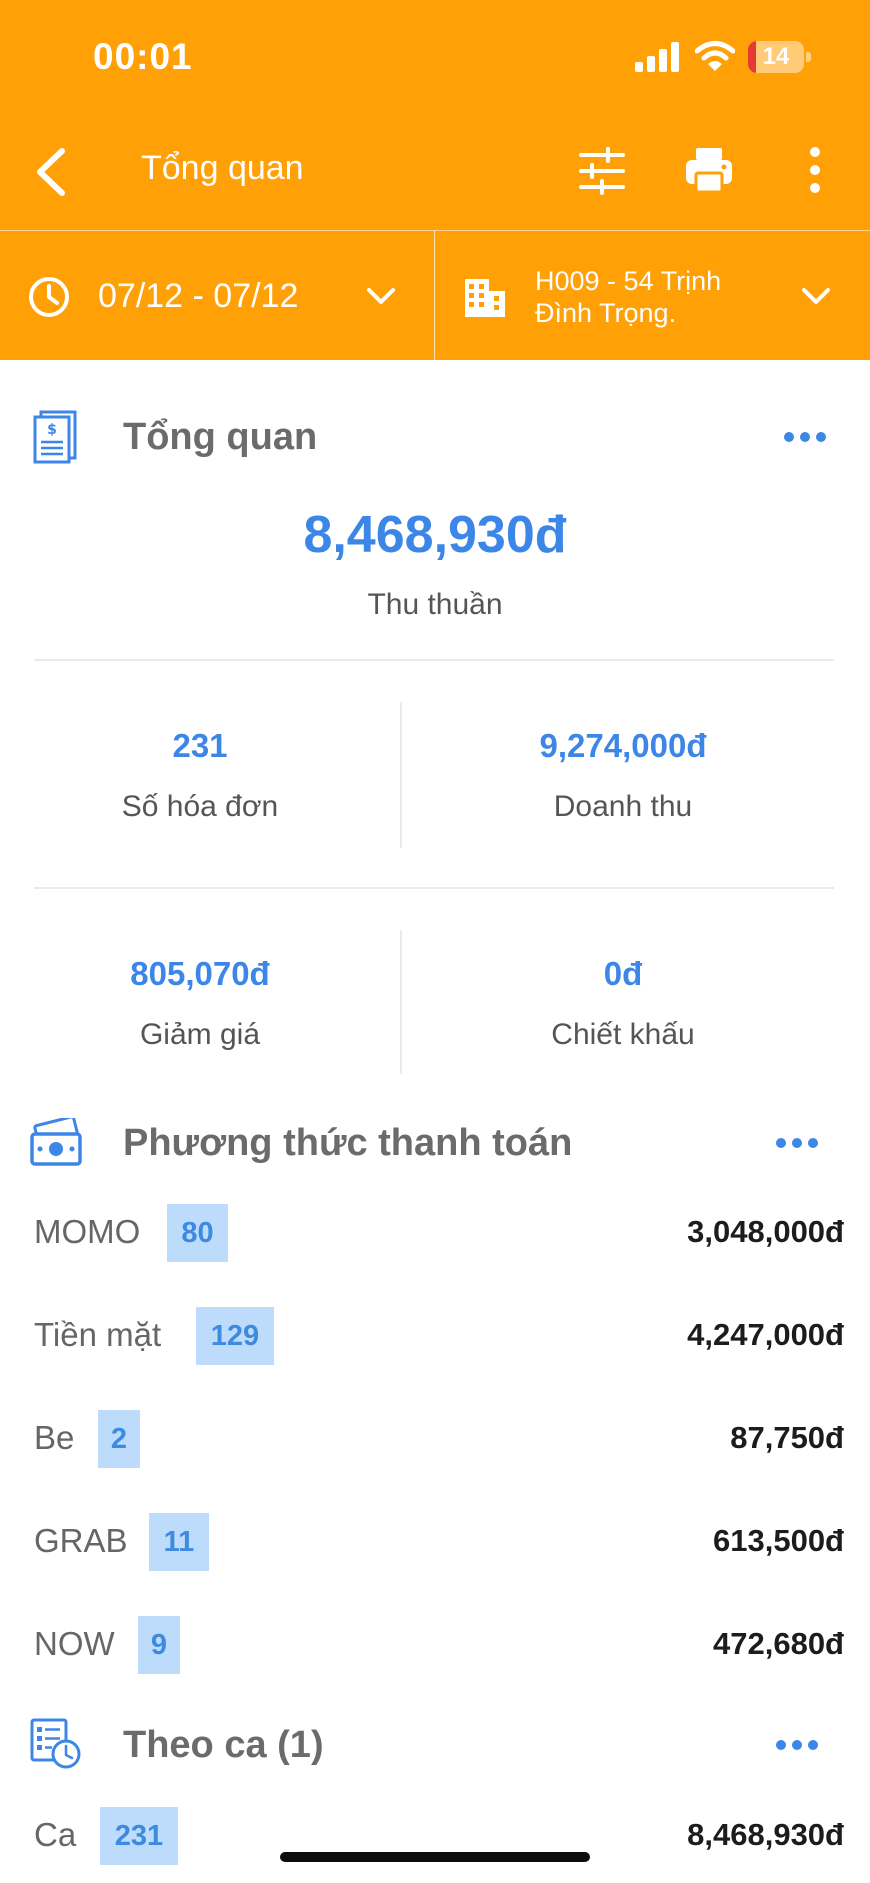 The image size is (870, 1883). I want to click on cash-payment-icon, so click(56, 1142).